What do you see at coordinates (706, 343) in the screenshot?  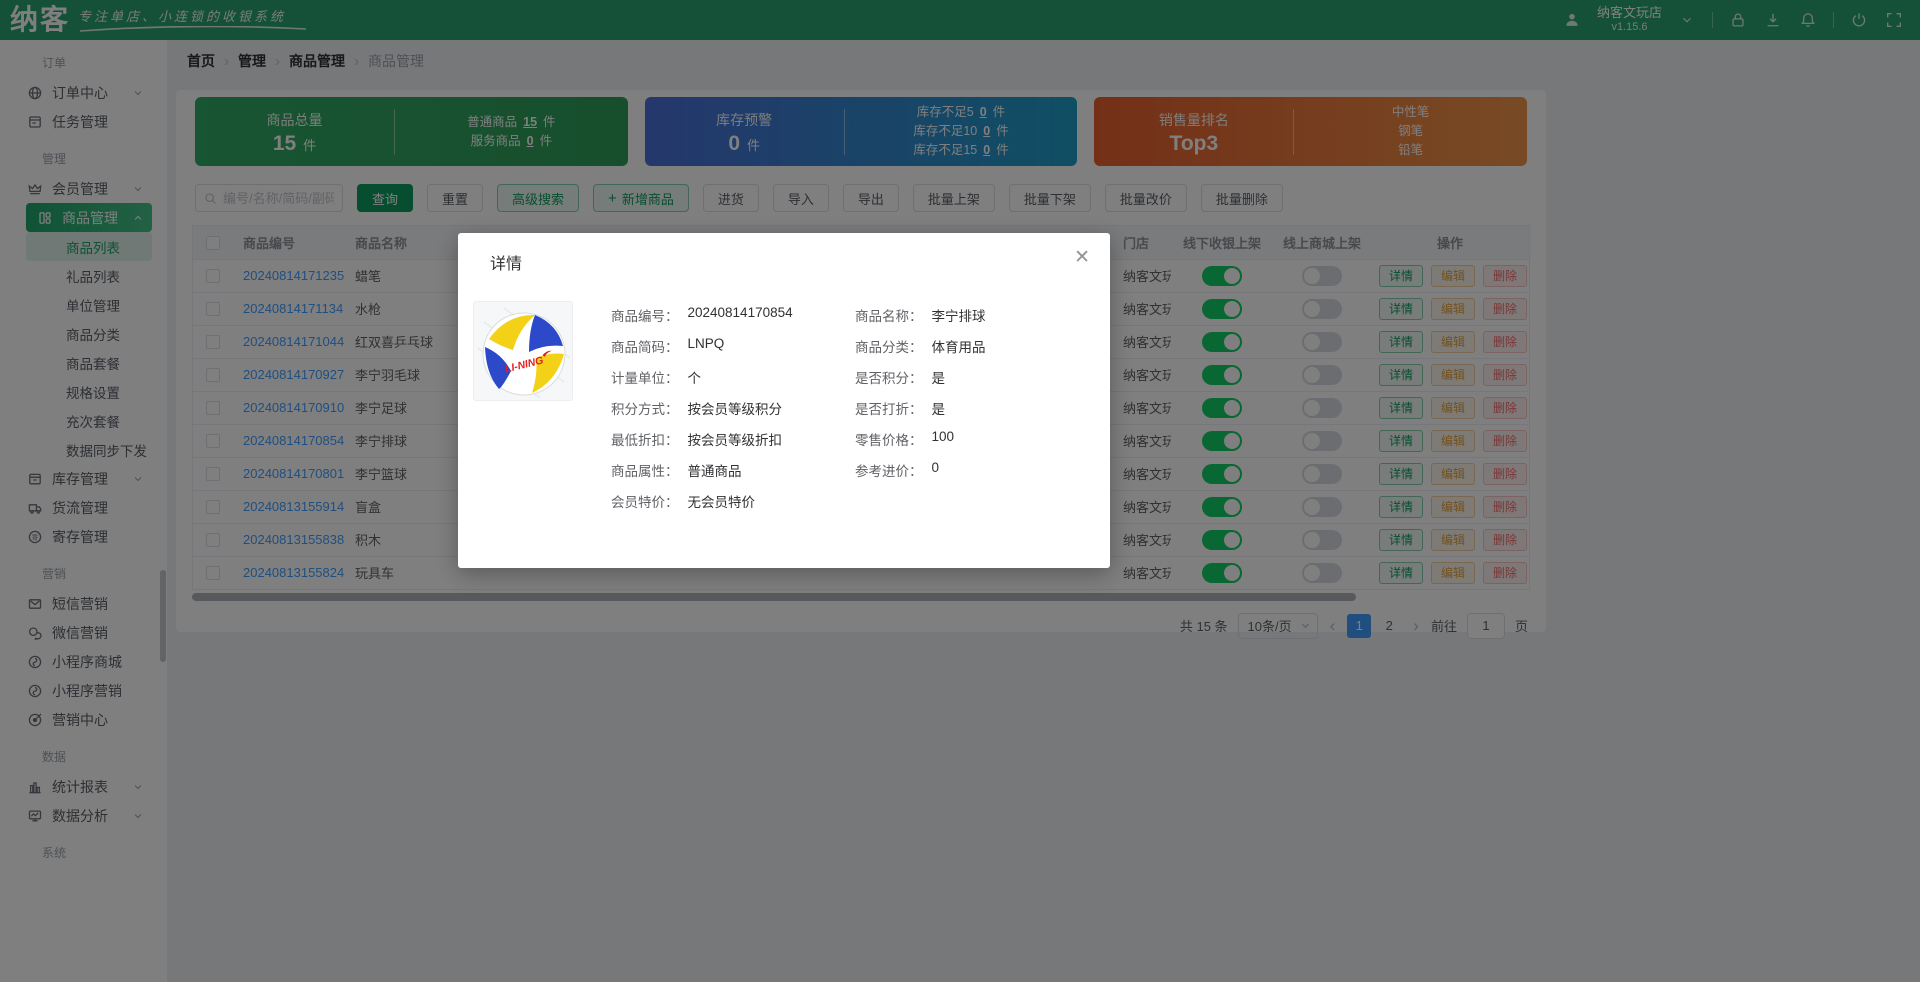 I see `field-value: LNPQ` at bounding box center [706, 343].